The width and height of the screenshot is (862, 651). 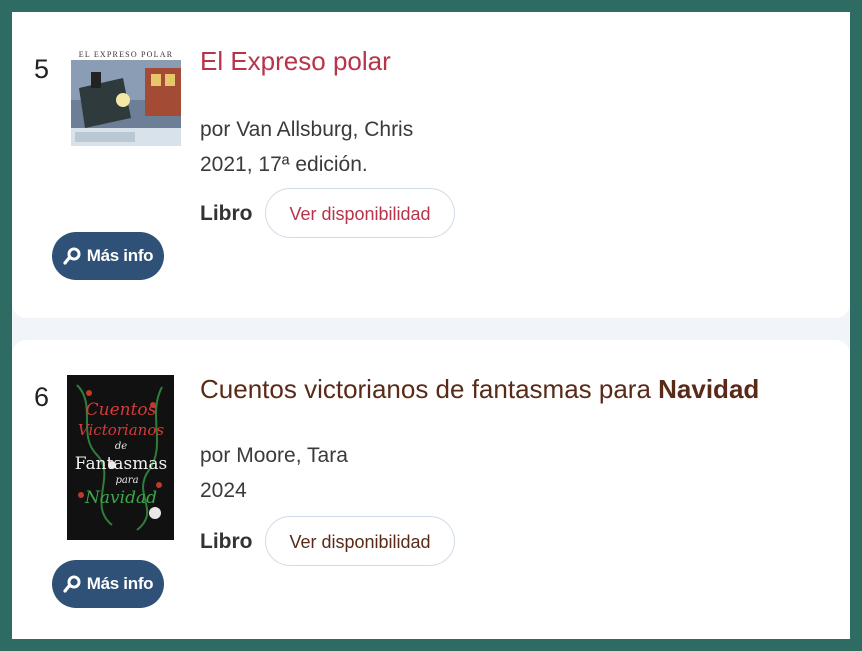 I want to click on cover-line-6: Navidad, so click(x=120, y=498).